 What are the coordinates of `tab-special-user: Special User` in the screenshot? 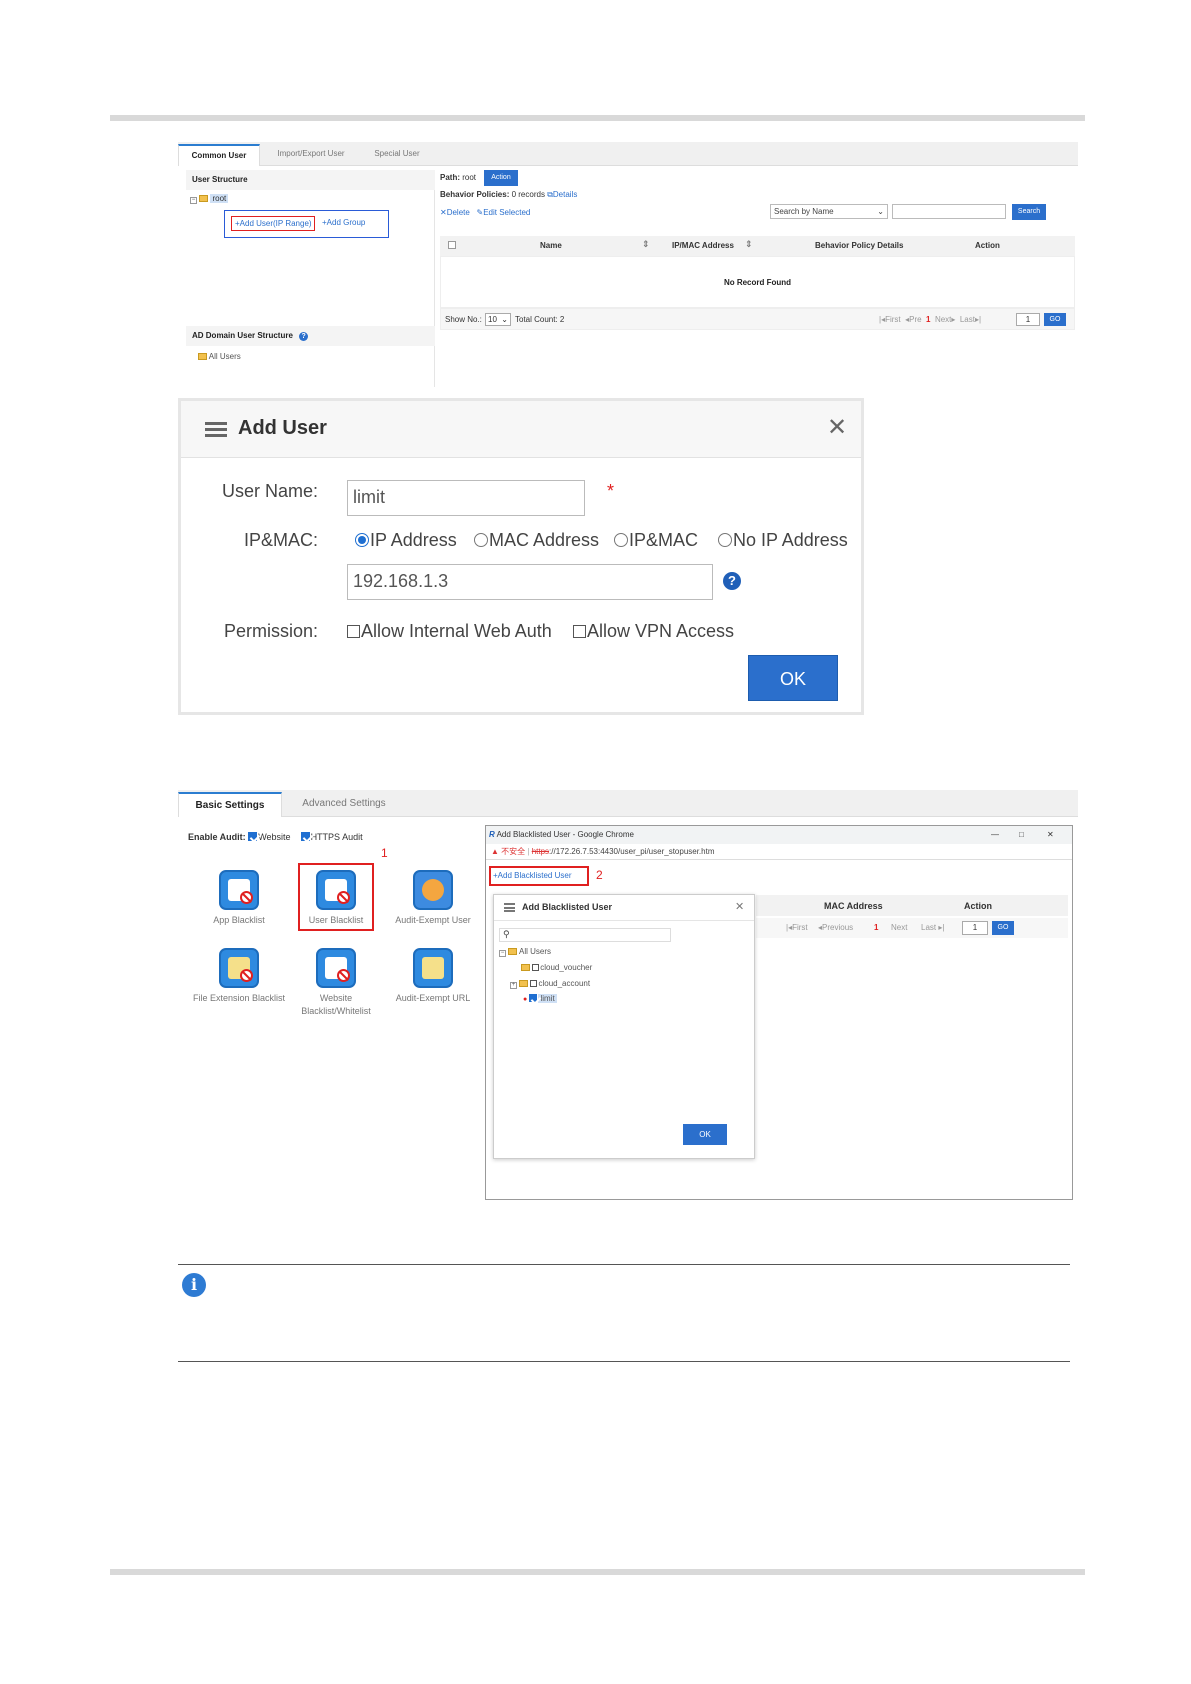 It's located at (397, 155).